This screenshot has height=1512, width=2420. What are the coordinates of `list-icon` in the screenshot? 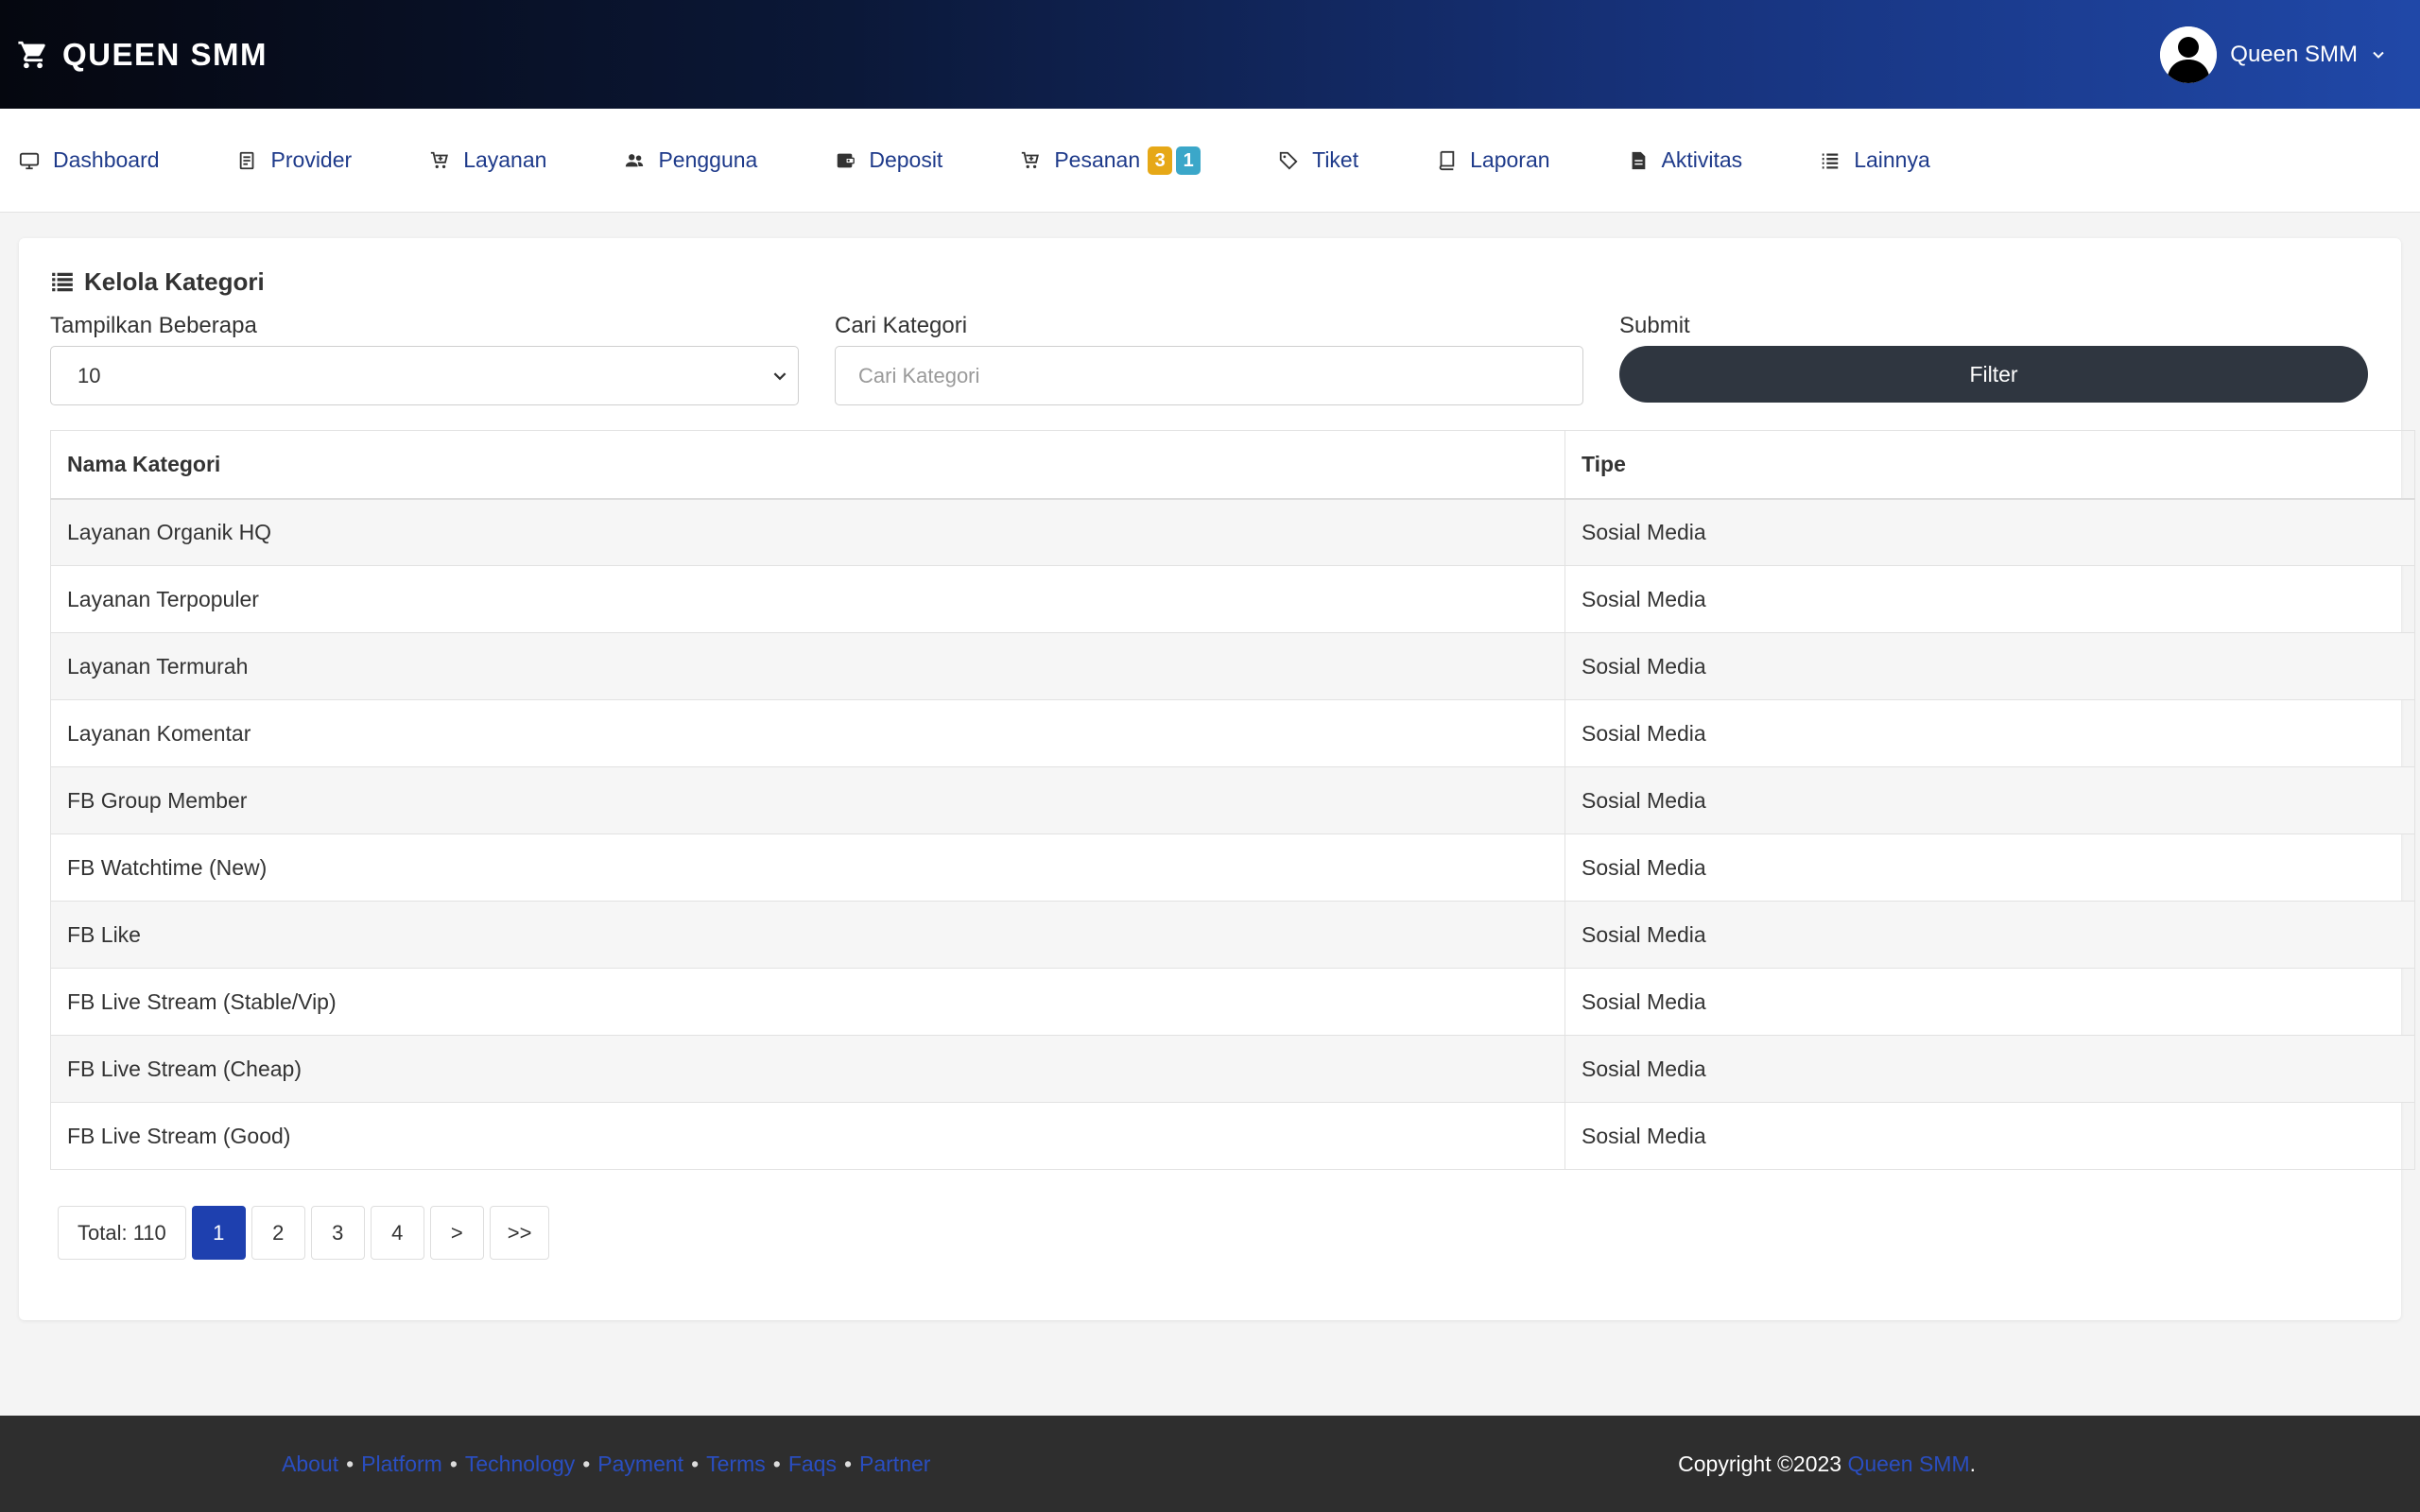 It's located at (63, 281).